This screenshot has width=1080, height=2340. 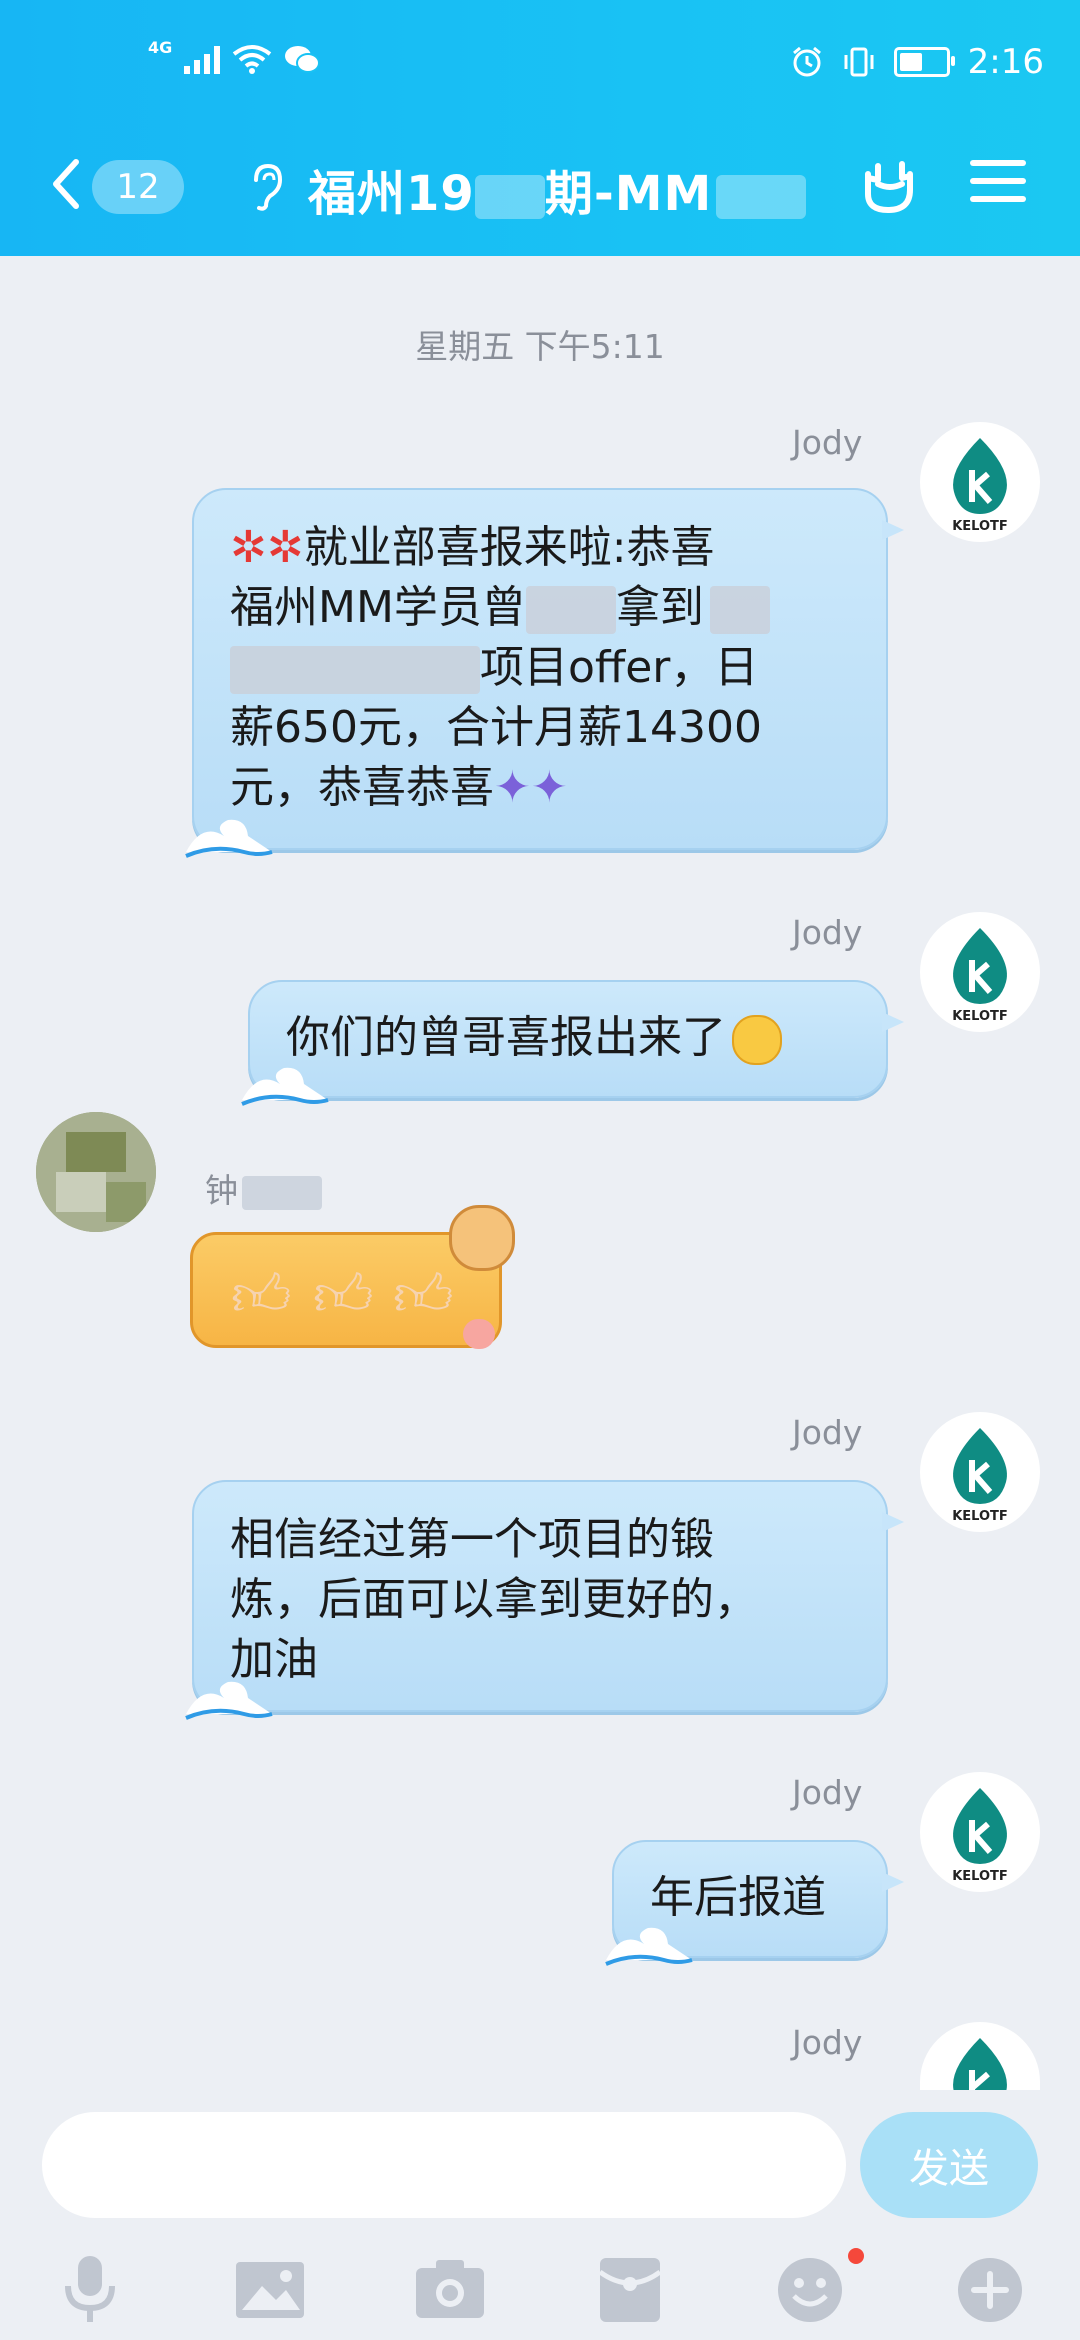 What do you see at coordinates (506, 1037) in the screenshot?
I see `message-text: 你们的曾哥喜报出来了` at bounding box center [506, 1037].